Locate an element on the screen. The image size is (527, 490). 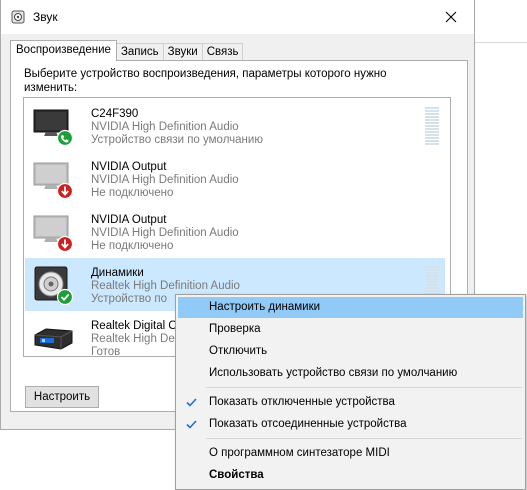
menu-item-label: Отключить is located at coordinates (238, 351).